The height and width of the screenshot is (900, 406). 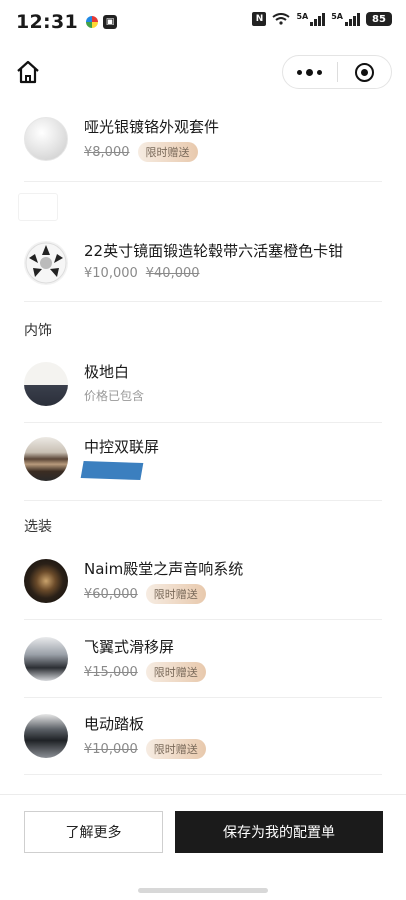 What do you see at coordinates (109, 22) in the screenshot?
I see `nfc-notification-icon: ▣` at bounding box center [109, 22].